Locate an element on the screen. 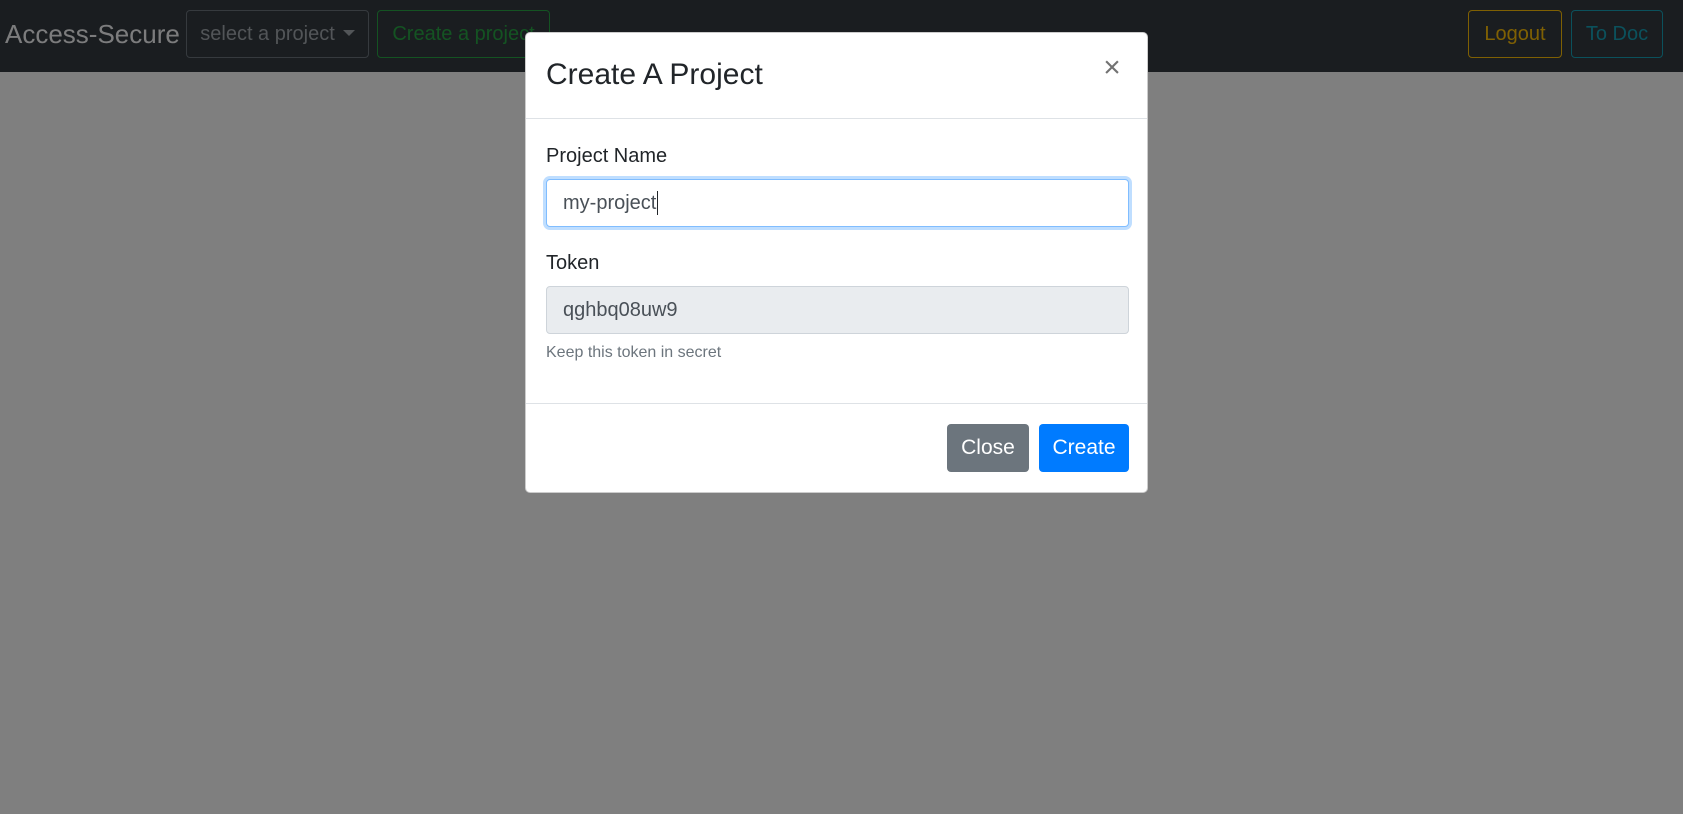 Image resolution: width=1683 pixels, height=814 pixels. project-name-value: my-project is located at coordinates (610, 202).